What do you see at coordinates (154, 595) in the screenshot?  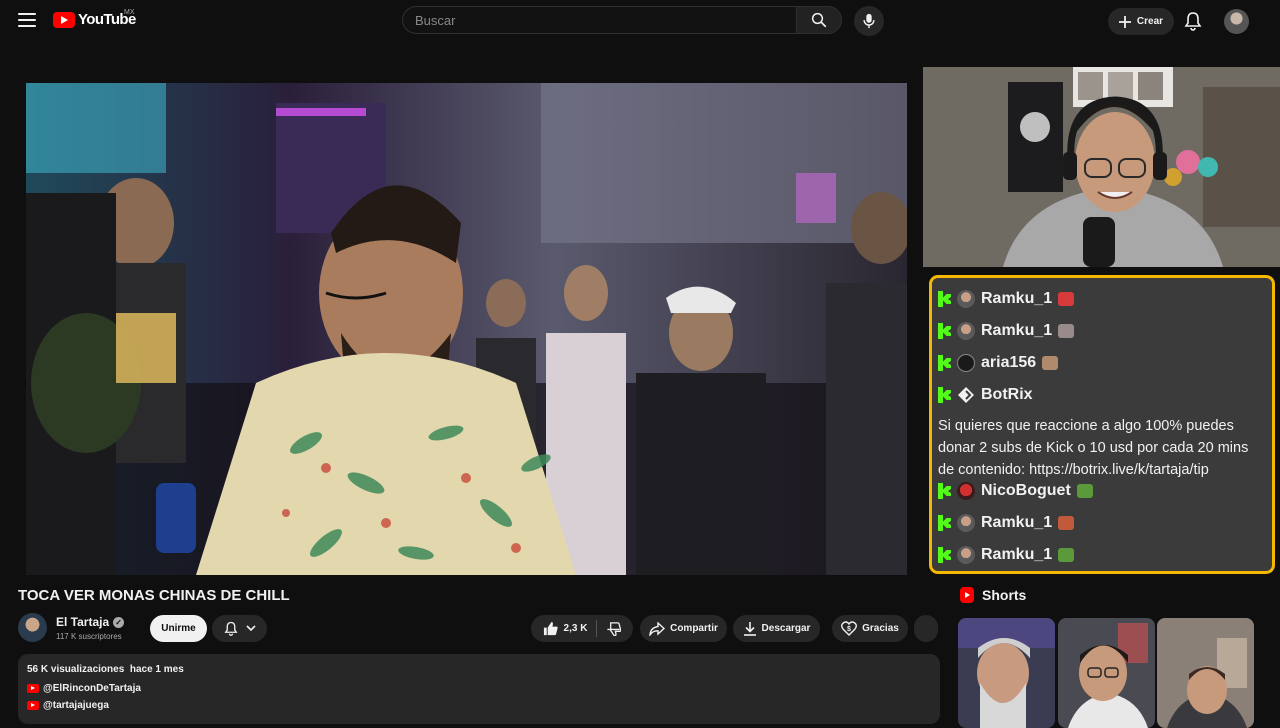 I see `video-title: TOCA VER MONAS CHINAS DE CHILL` at bounding box center [154, 595].